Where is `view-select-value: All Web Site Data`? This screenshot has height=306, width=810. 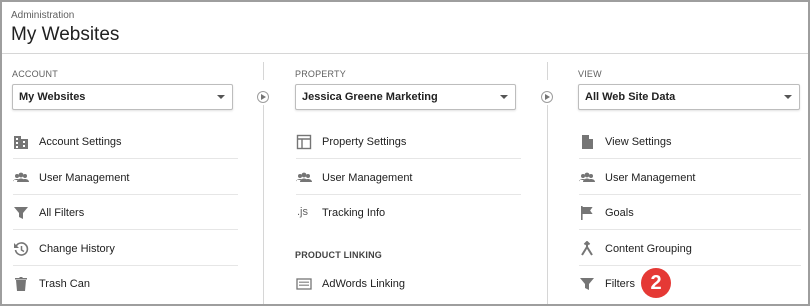 view-select-value: All Web Site Data is located at coordinates (630, 97).